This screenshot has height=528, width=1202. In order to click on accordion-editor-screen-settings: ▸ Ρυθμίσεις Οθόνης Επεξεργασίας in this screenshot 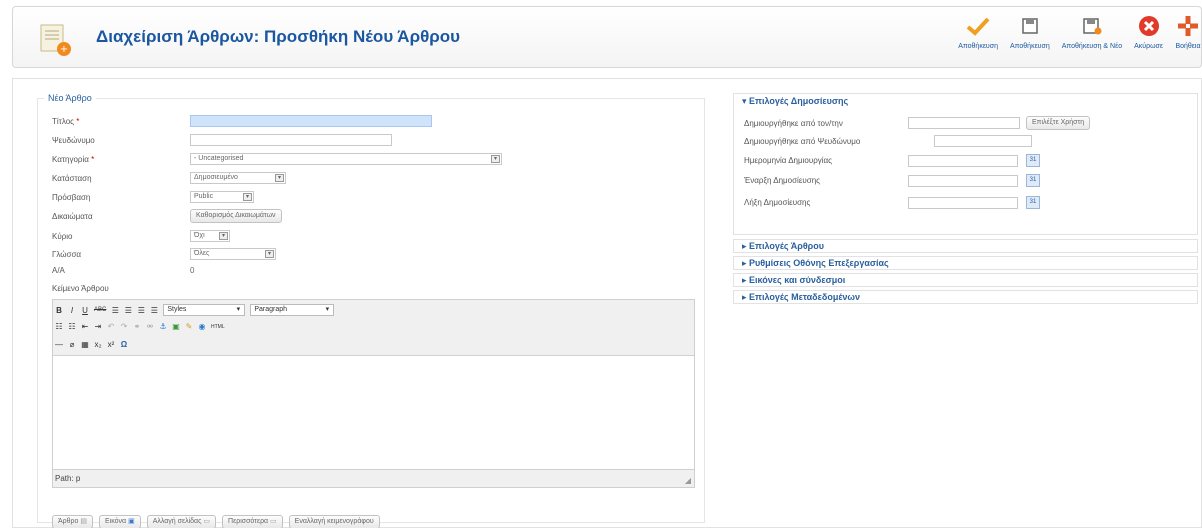, I will do `click(965, 263)`.